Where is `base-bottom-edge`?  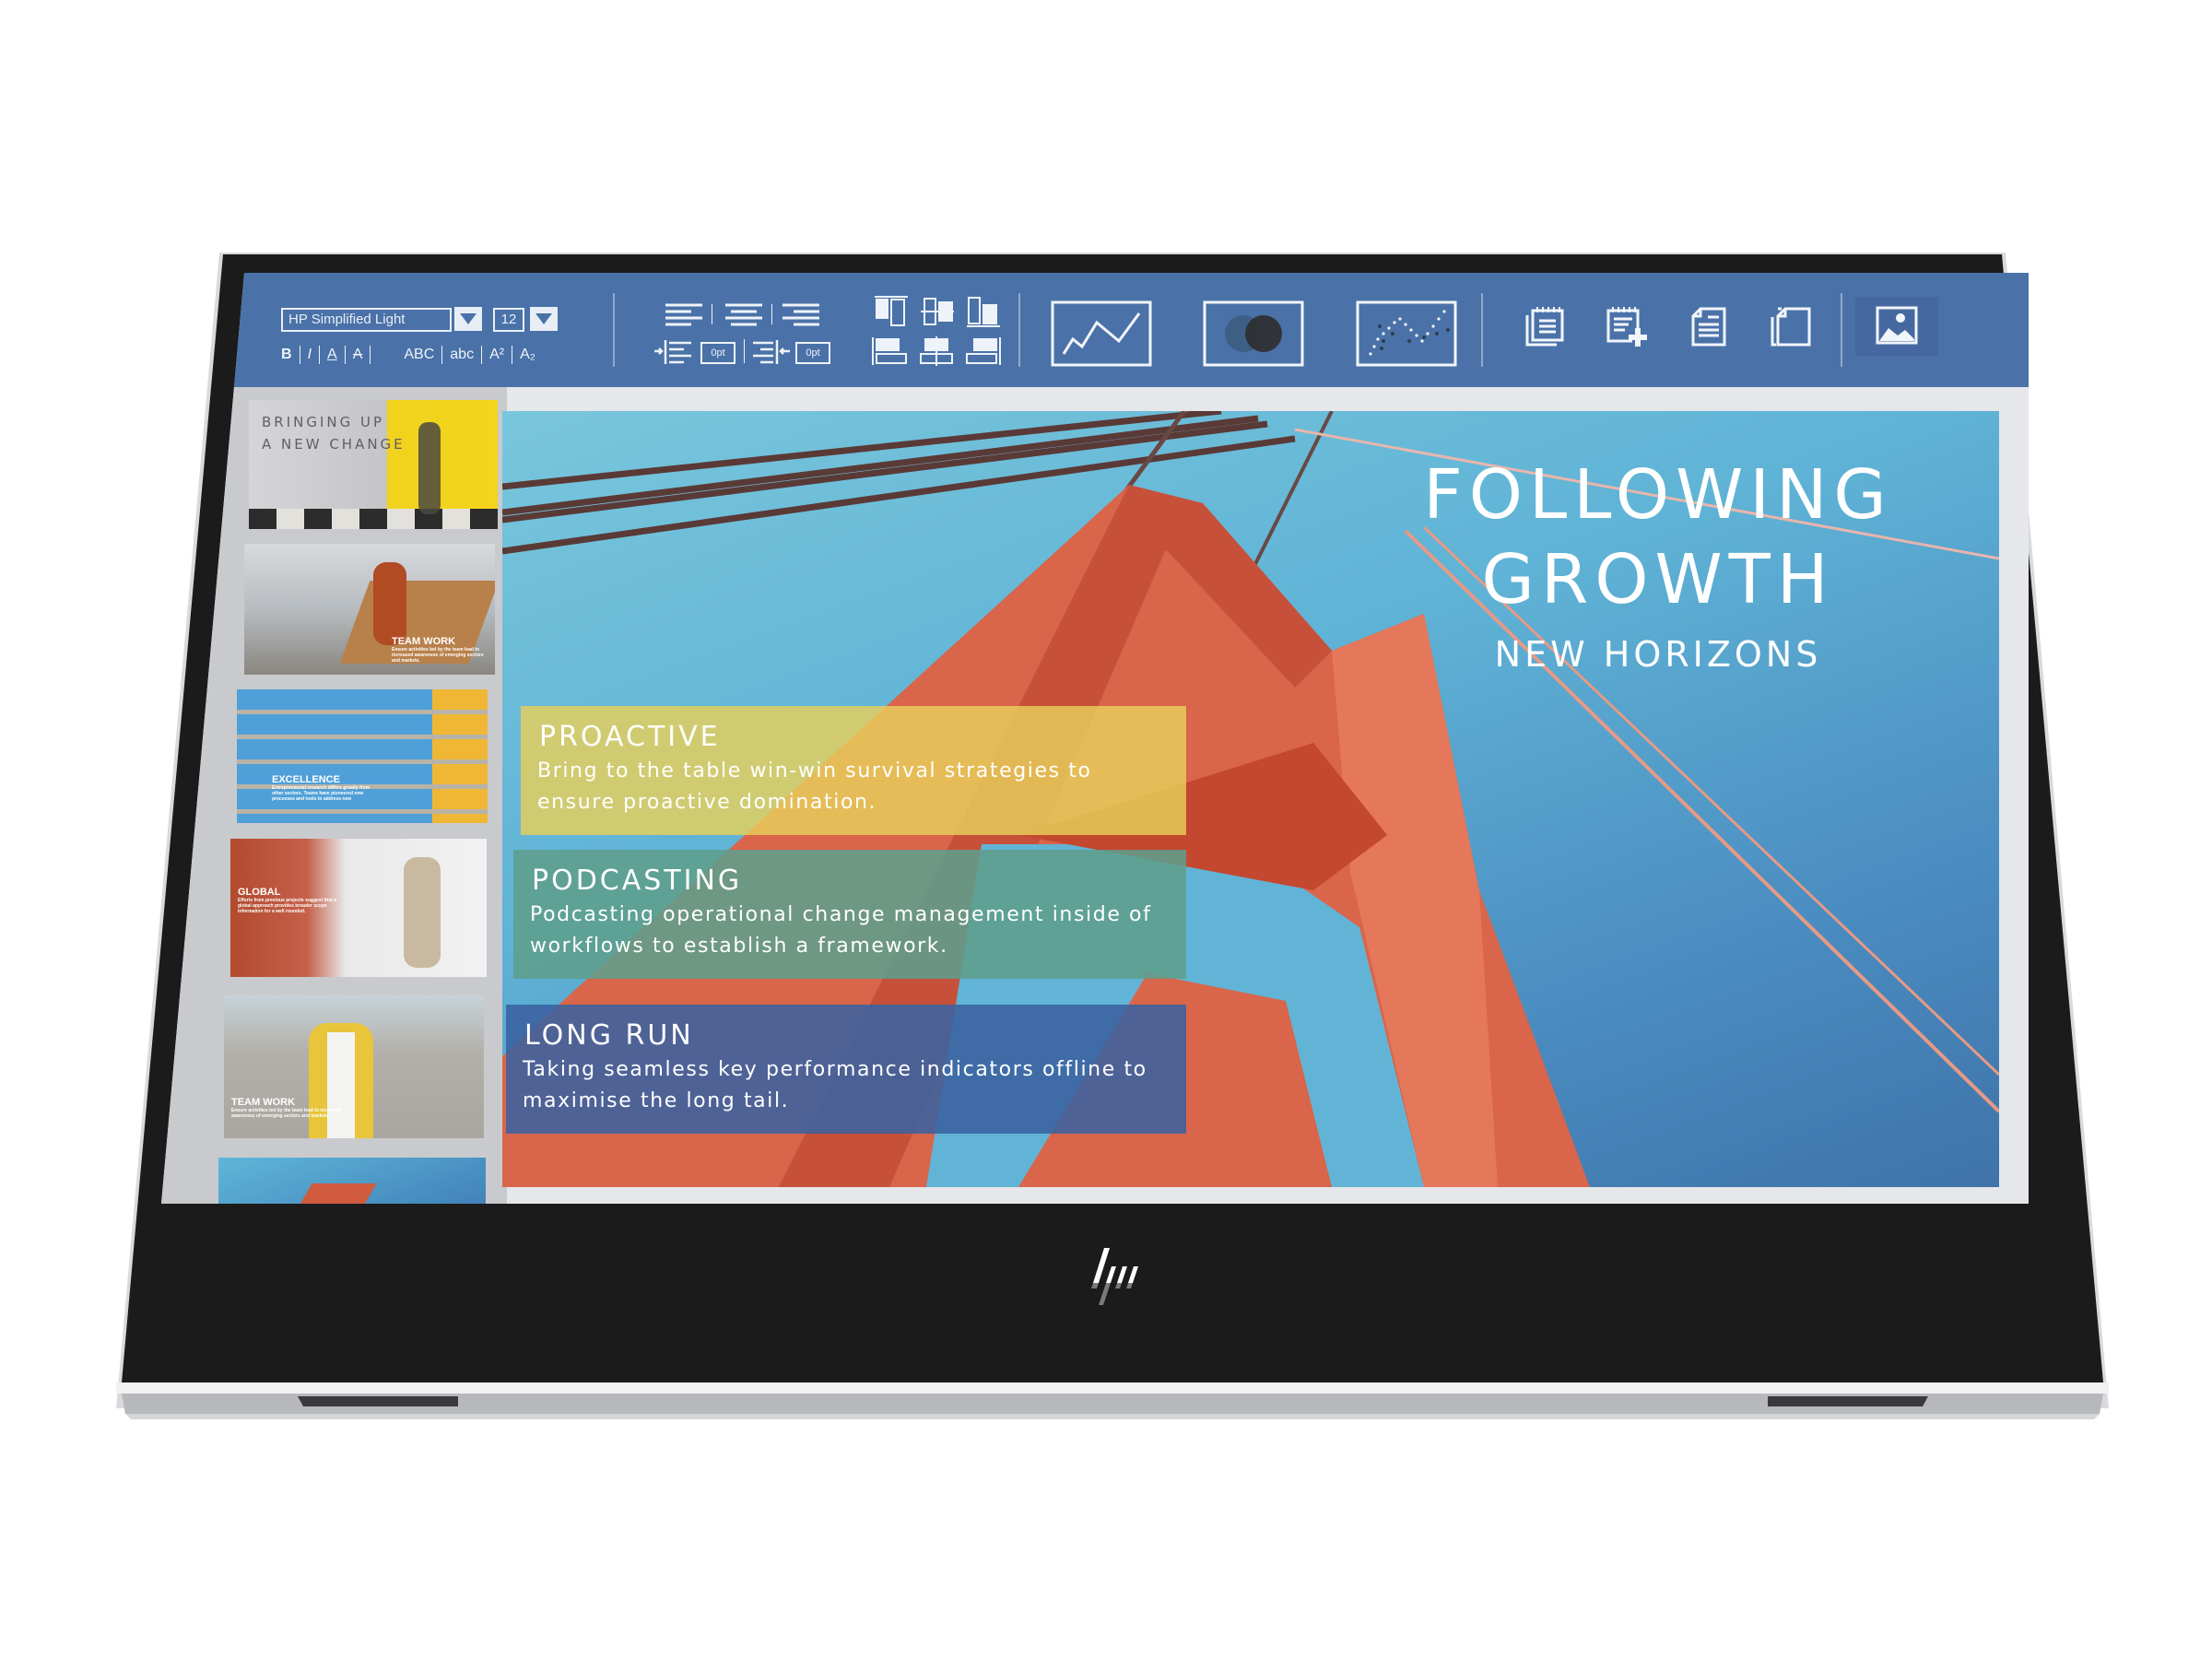
base-bottom-edge is located at coordinates (1112, 1416).